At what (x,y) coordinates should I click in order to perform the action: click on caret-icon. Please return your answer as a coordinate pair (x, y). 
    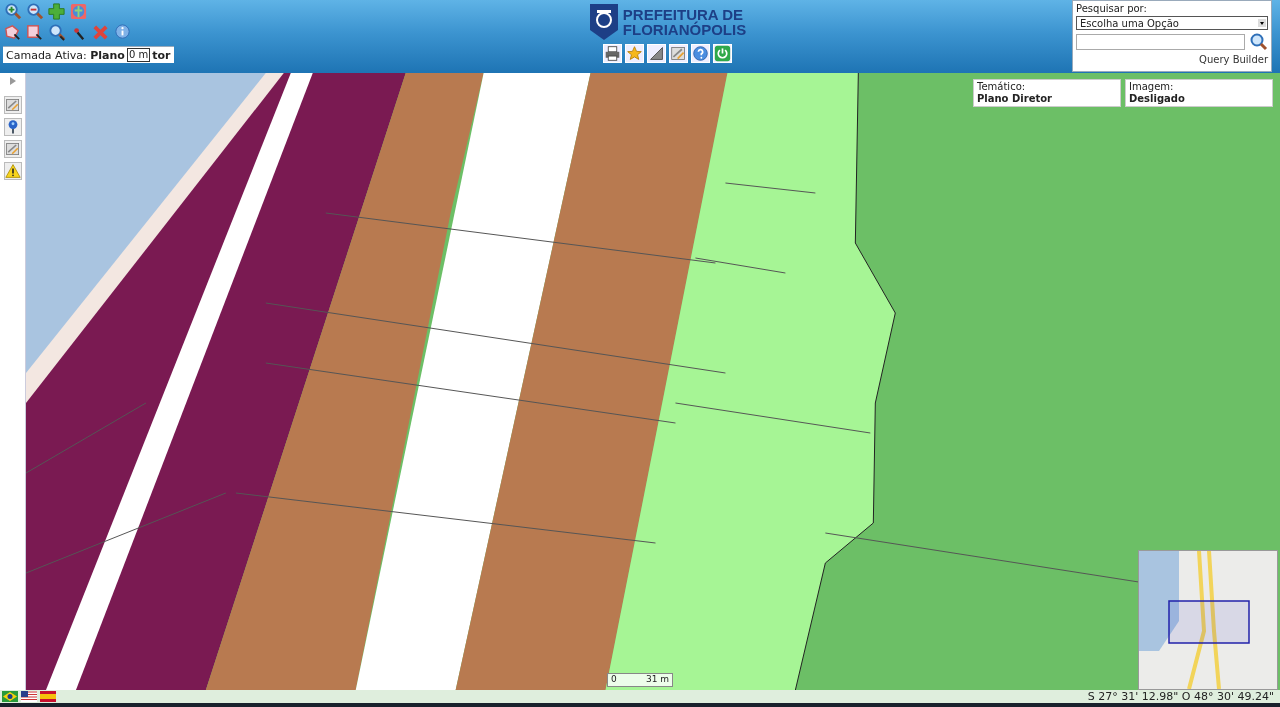
    Looking at the image, I should click on (1262, 23).